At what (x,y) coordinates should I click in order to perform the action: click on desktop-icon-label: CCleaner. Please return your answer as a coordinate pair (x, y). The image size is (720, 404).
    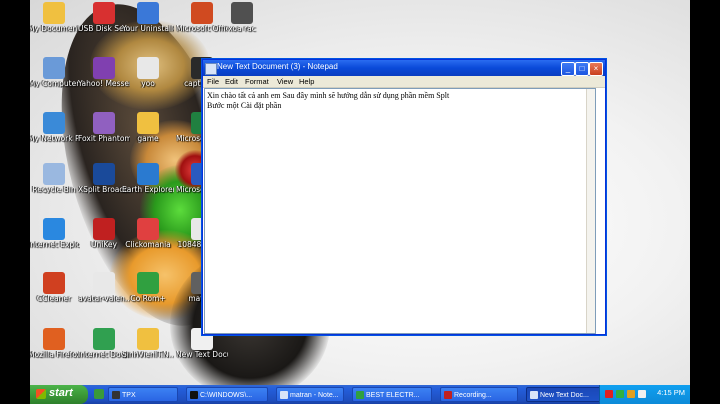
    Looking at the image, I should click on (54, 299).